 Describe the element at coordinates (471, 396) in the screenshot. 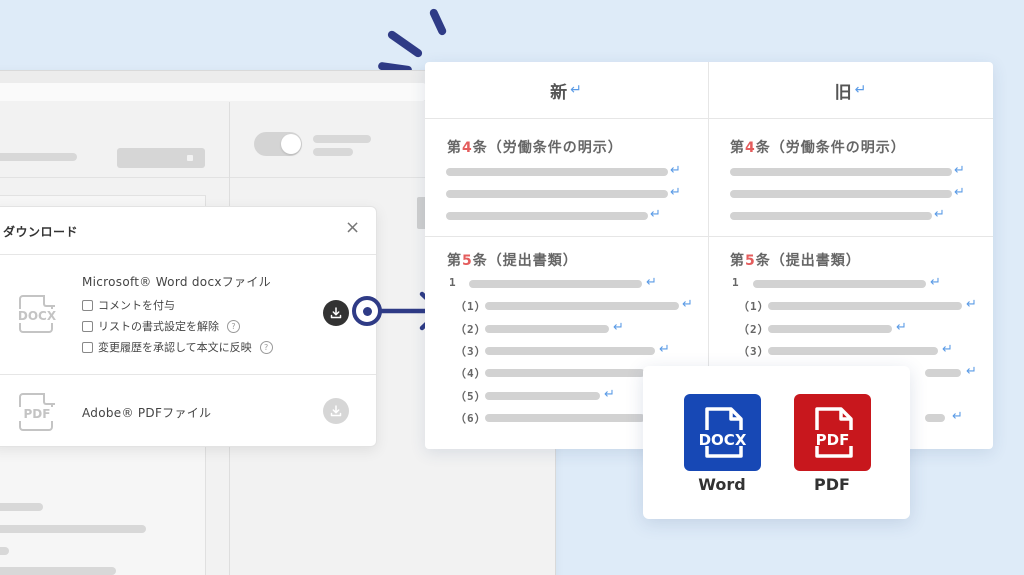

I see `item-number: （5）` at that location.